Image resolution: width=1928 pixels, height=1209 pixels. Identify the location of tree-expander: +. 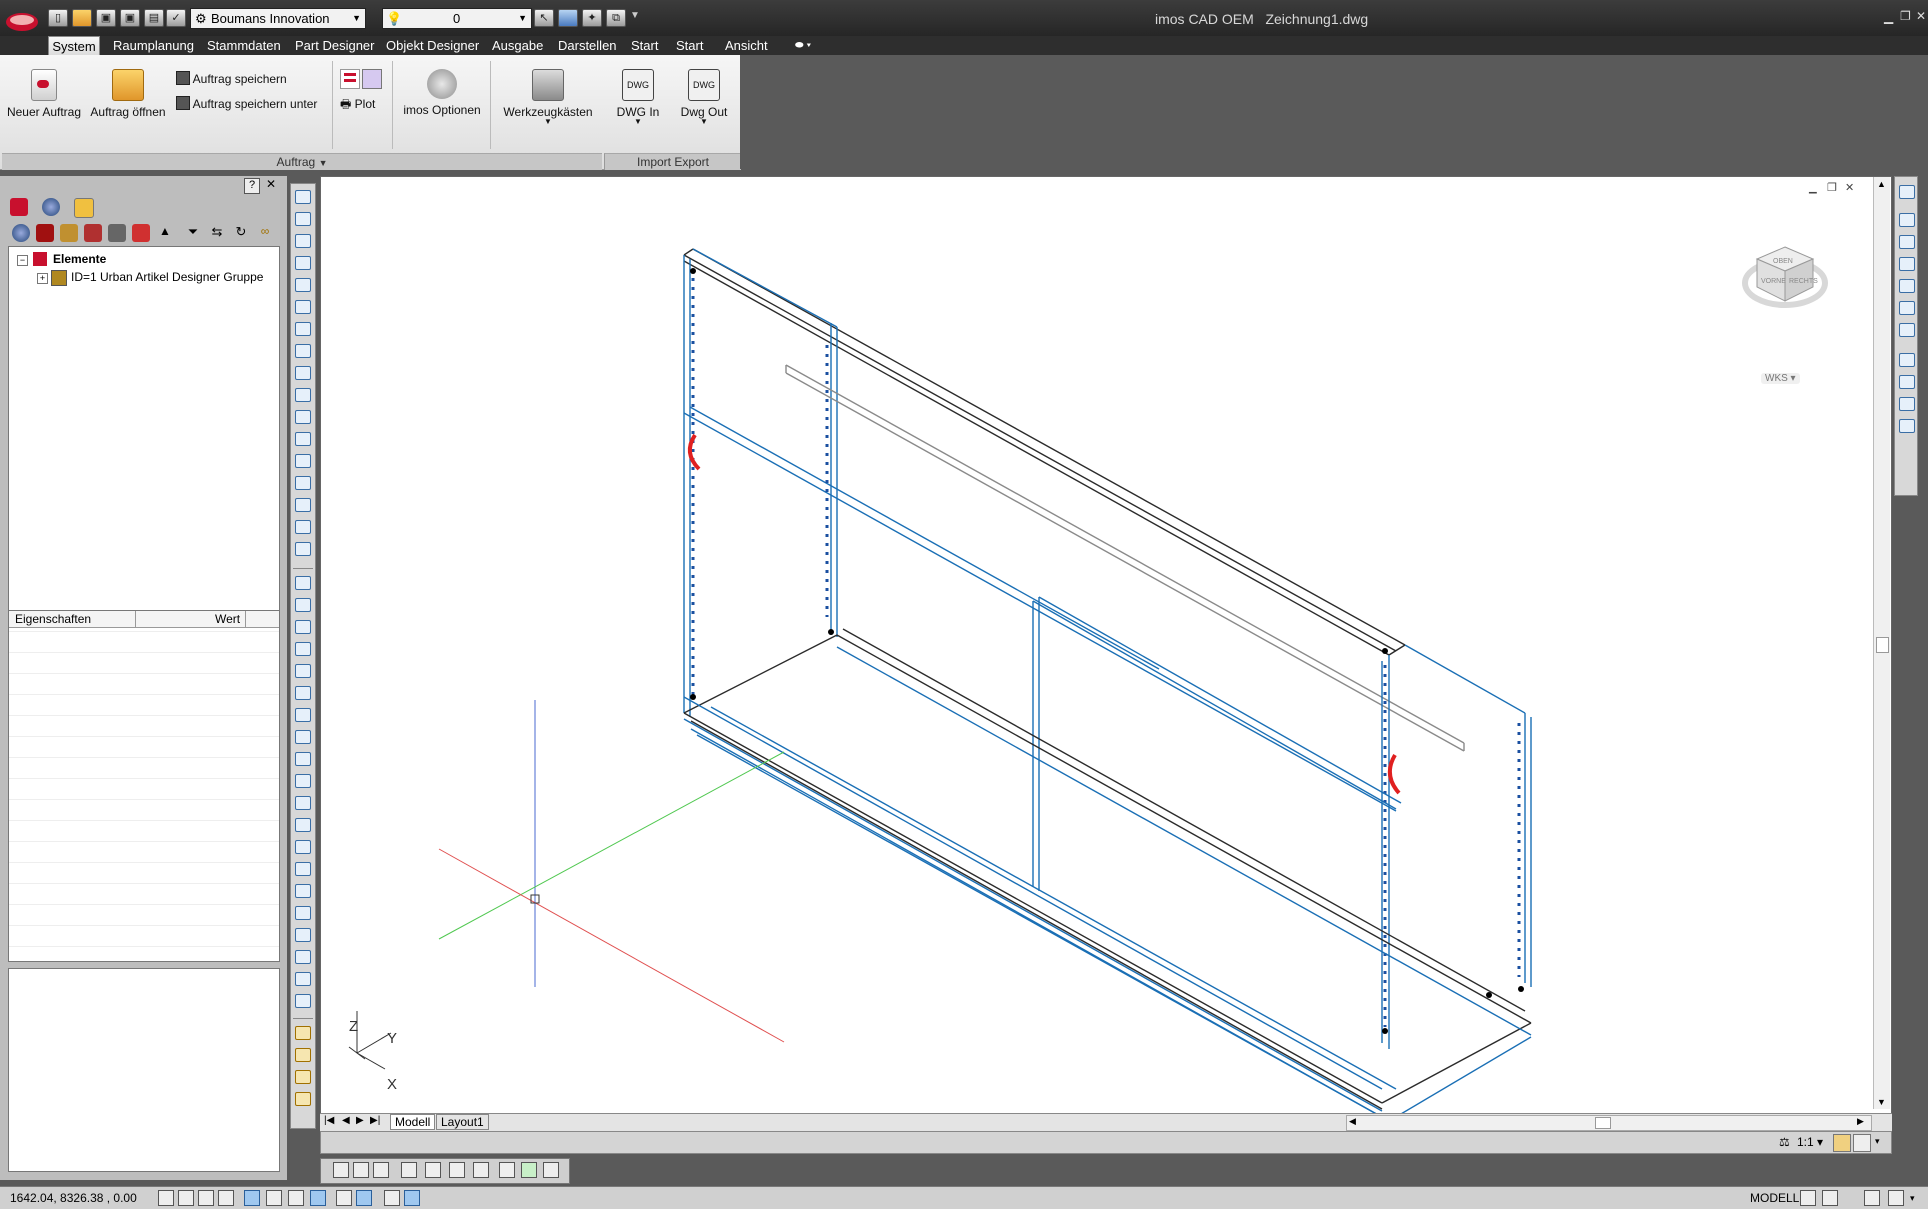
(42, 278).